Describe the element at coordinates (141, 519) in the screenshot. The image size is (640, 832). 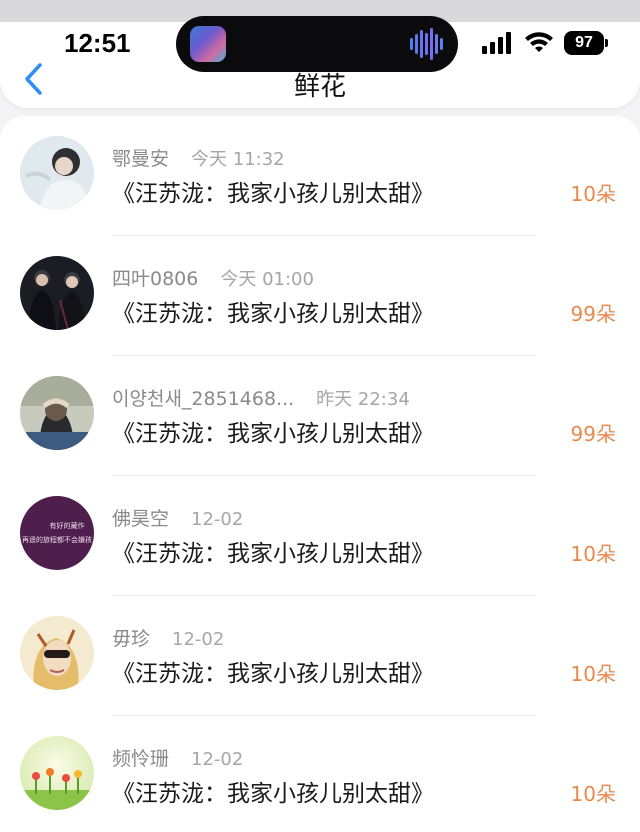
I see `sender-name: 佛昊空` at that location.